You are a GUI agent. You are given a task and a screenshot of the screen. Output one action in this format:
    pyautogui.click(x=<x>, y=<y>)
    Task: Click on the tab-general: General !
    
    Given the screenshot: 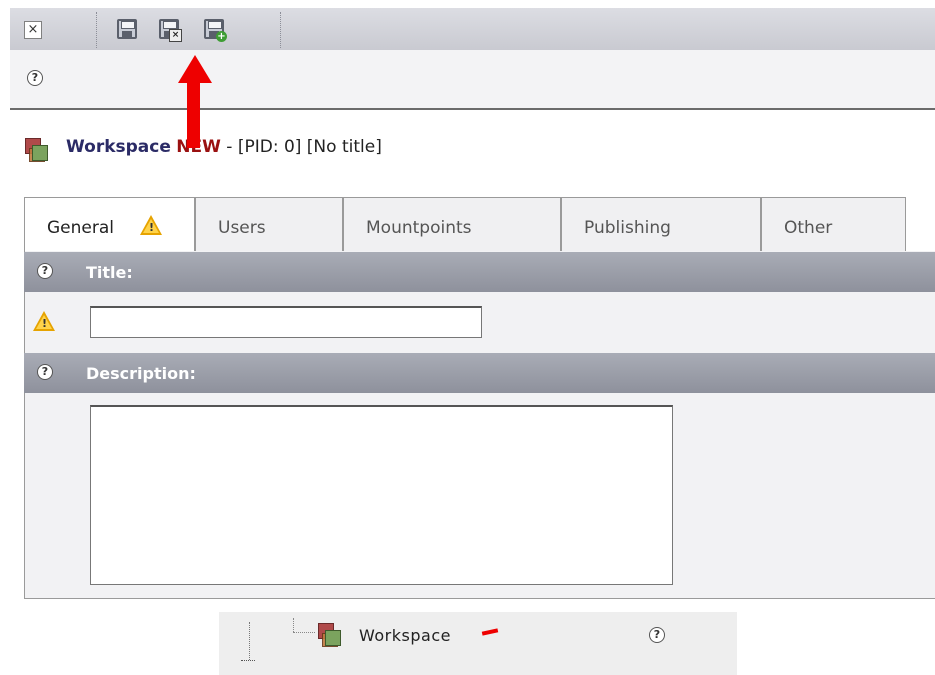 What is the action you would take?
    pyautogui.click(x=109, y=225)
    